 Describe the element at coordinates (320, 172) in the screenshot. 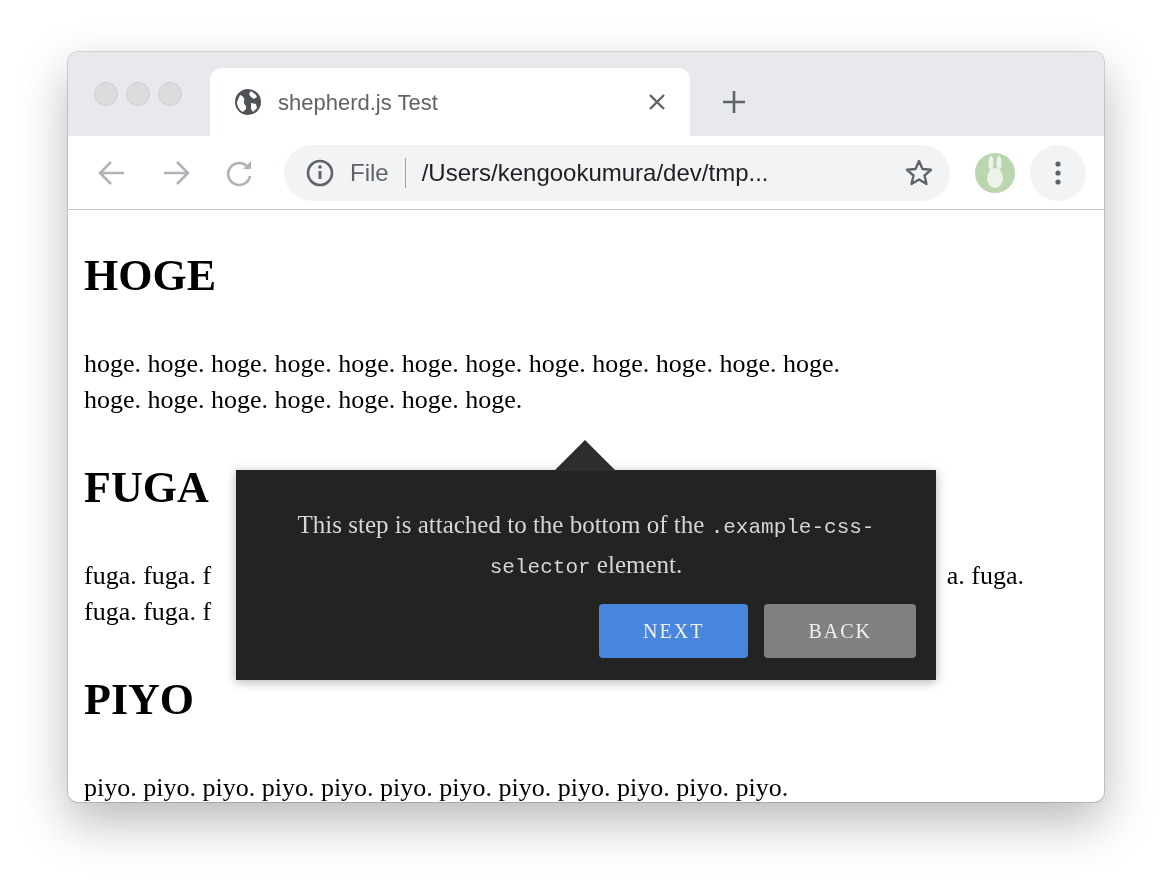

I see `info-icon` at that location.